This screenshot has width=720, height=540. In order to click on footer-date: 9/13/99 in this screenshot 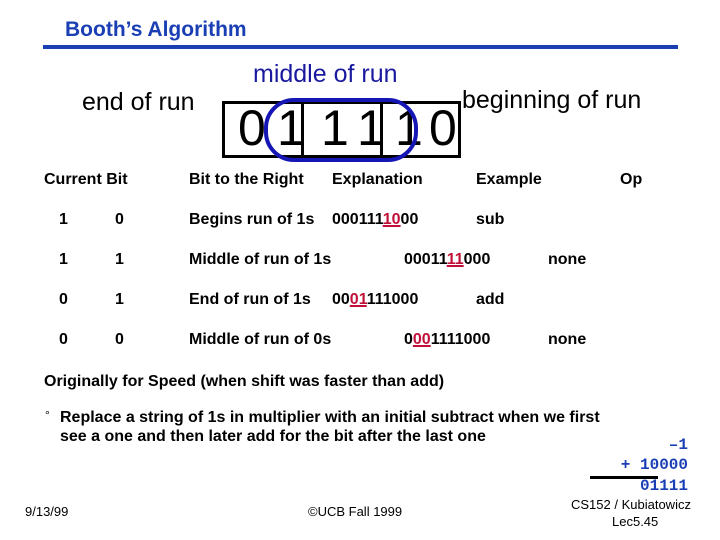, I will do `click(47, 511)`.